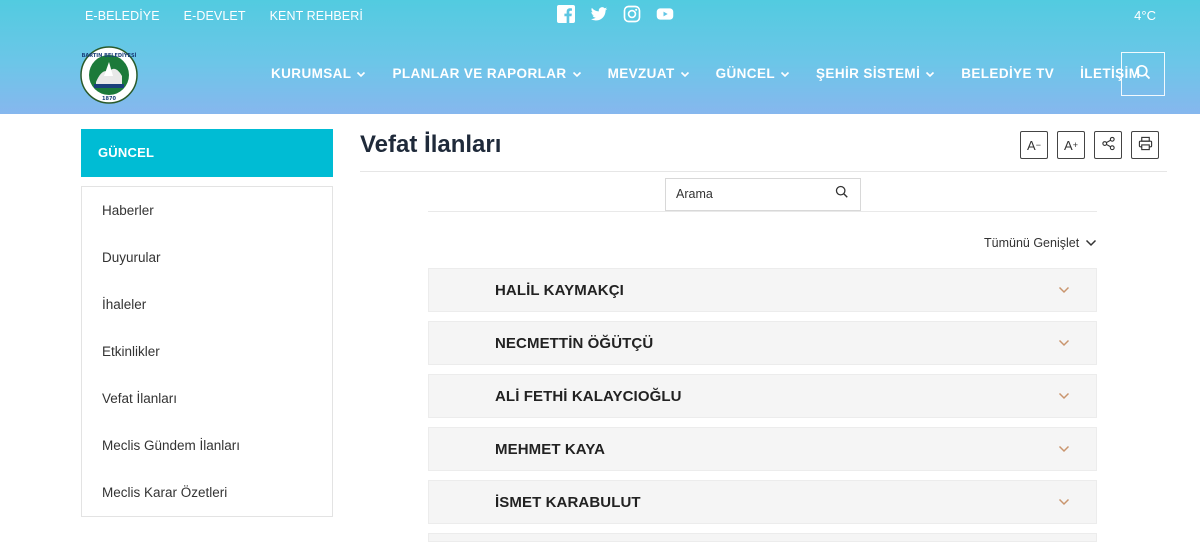  I want to click on font-decrease-button: A −, so click(1034, 145).